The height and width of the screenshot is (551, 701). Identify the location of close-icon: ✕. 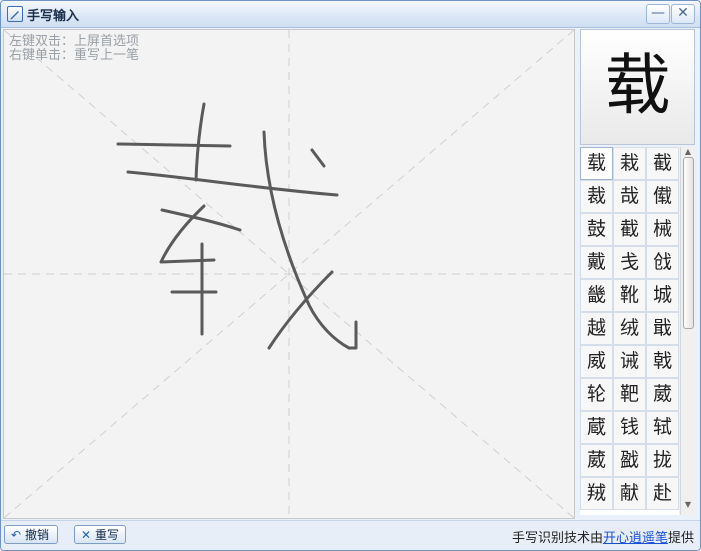
(683, 13).